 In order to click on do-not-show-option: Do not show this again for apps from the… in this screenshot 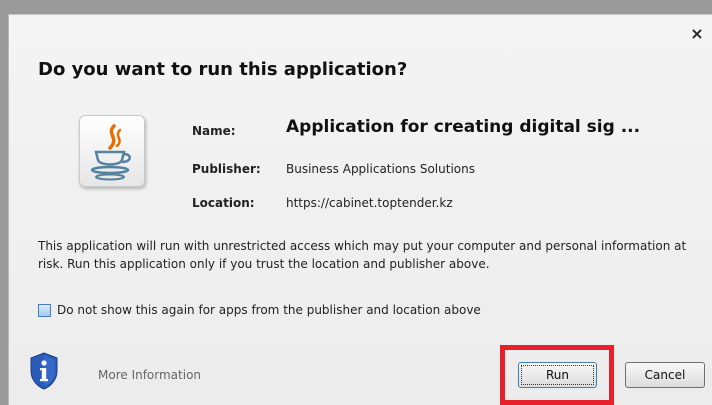, I will do `click(259, 310)`.